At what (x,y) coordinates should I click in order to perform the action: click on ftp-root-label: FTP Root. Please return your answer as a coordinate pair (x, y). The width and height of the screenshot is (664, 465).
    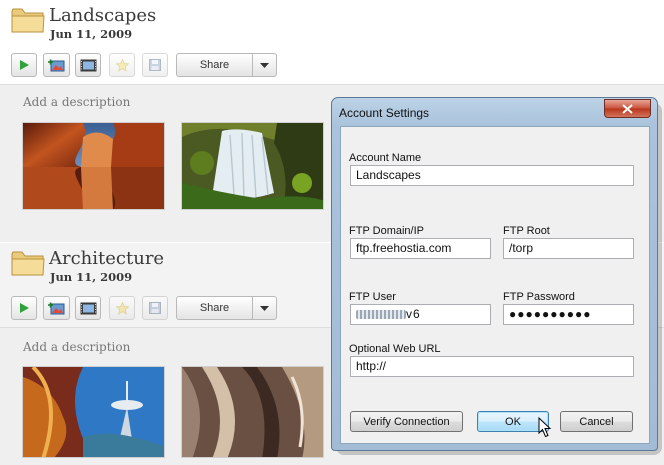
    Looking at the image, I should click on (526, 231).